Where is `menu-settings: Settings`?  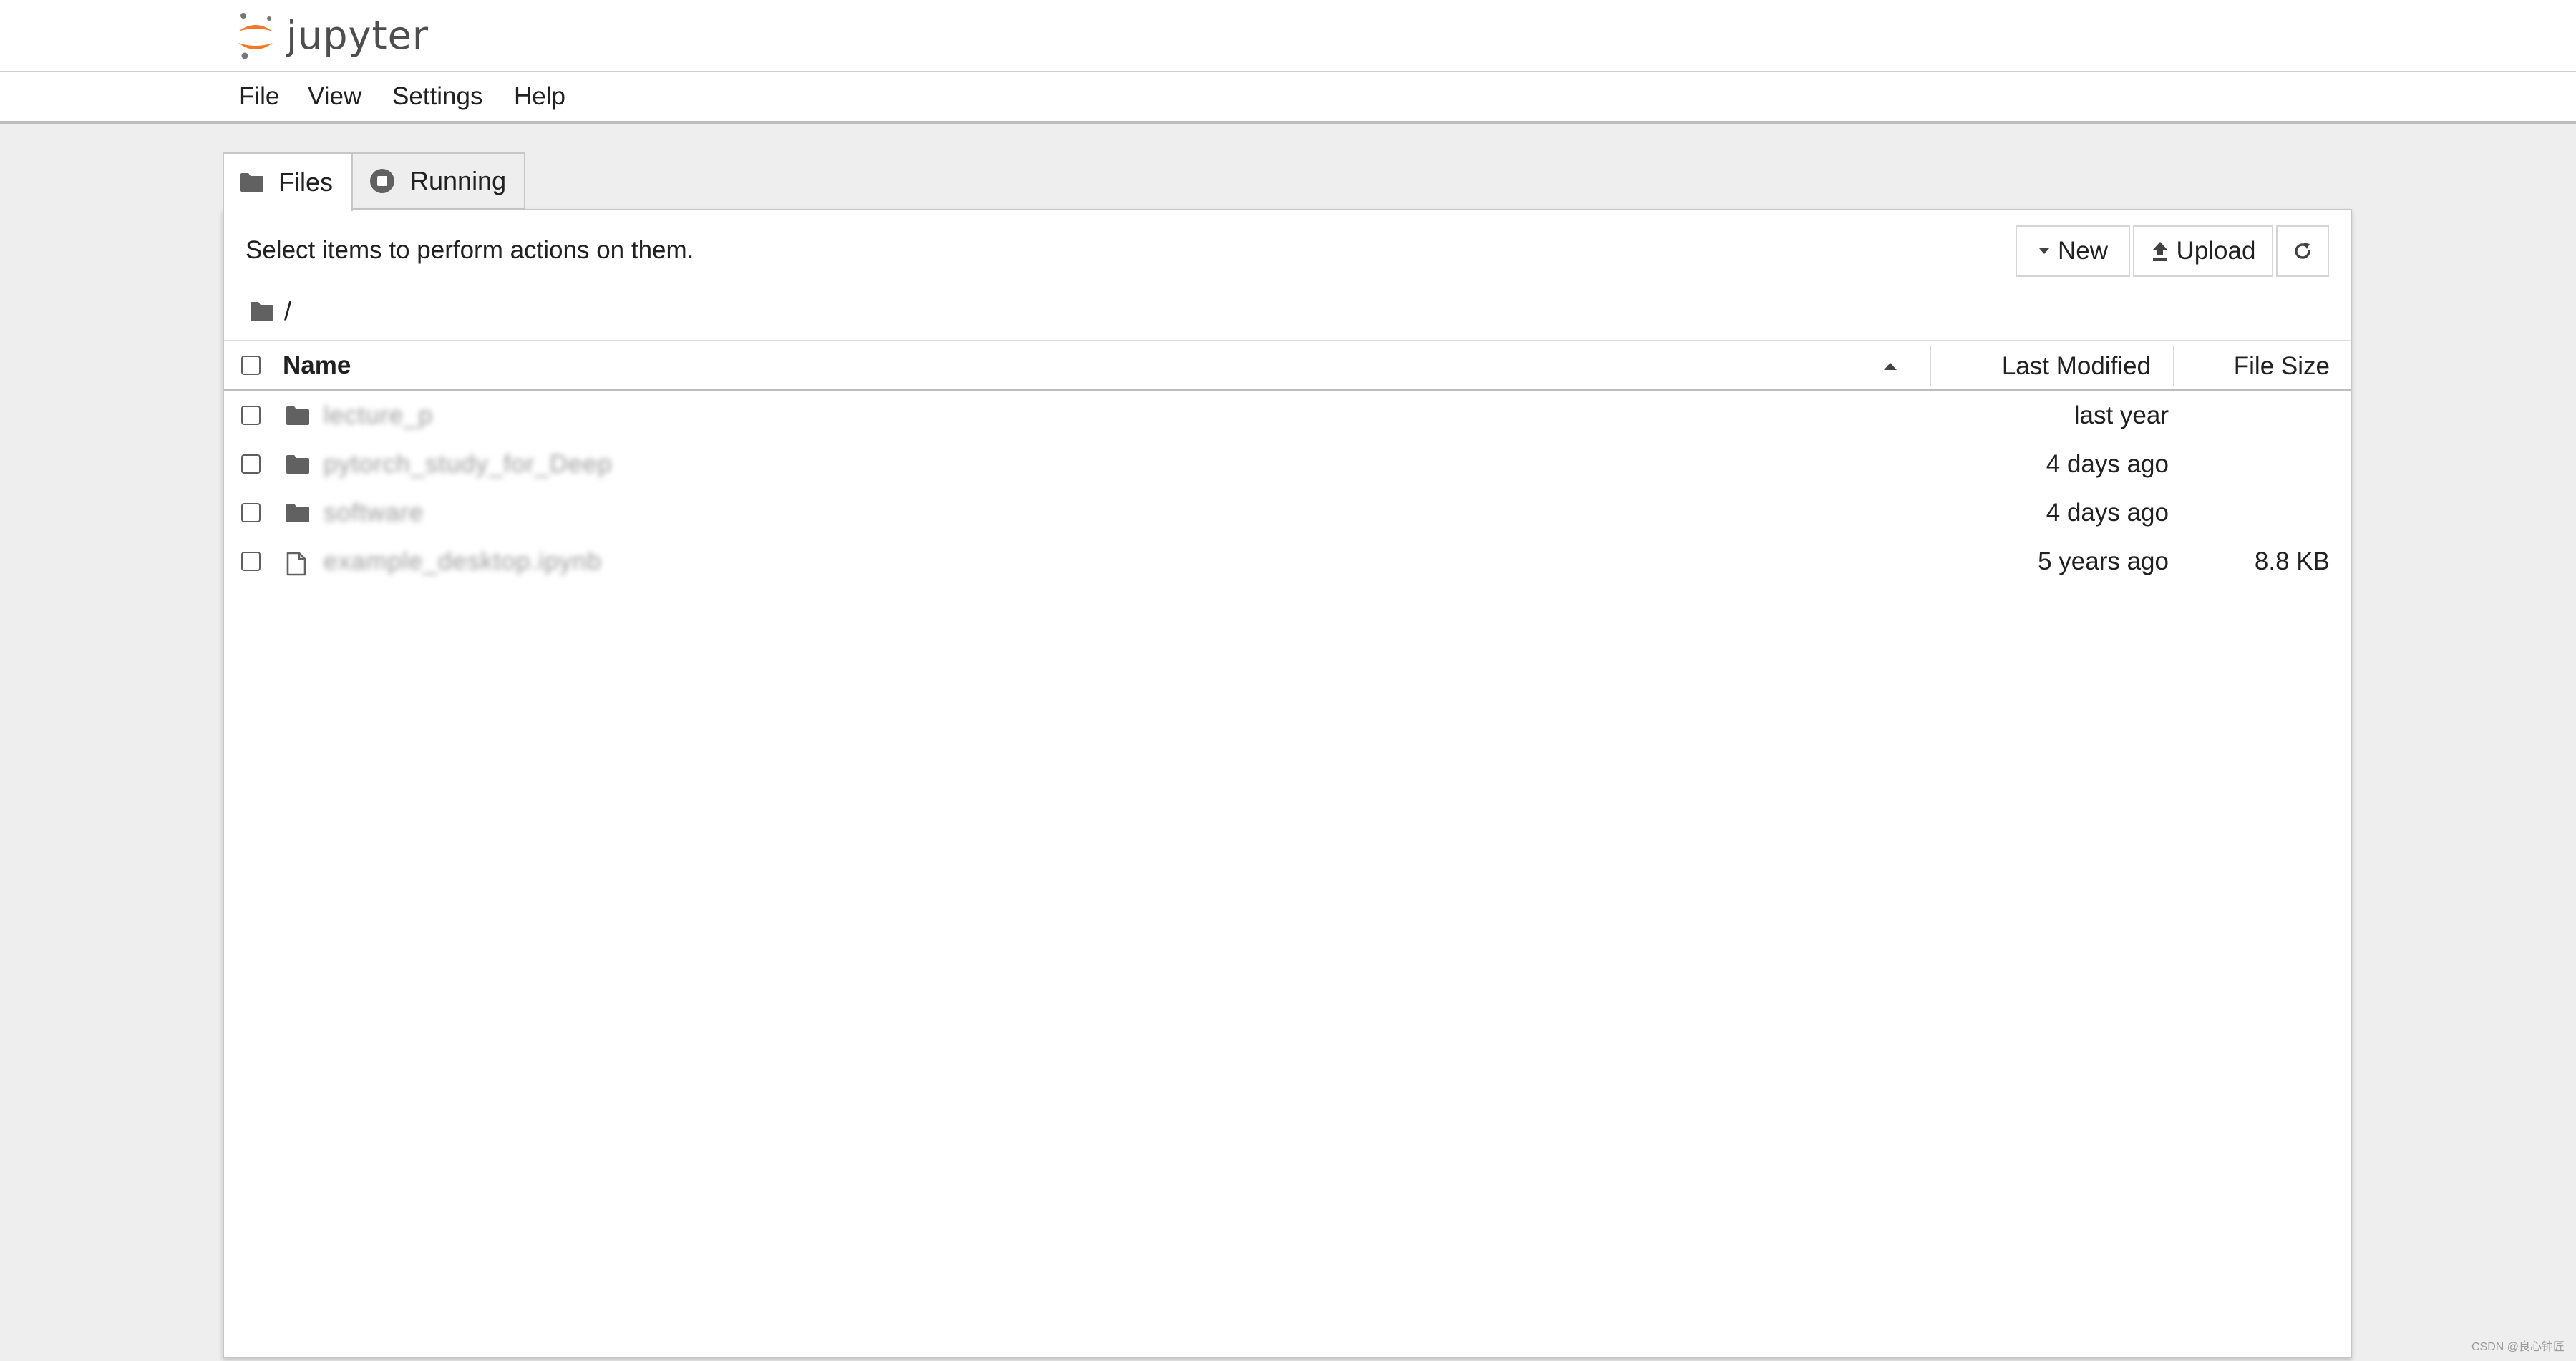 menu-settings: Settings is located at coordinates (437, 97).